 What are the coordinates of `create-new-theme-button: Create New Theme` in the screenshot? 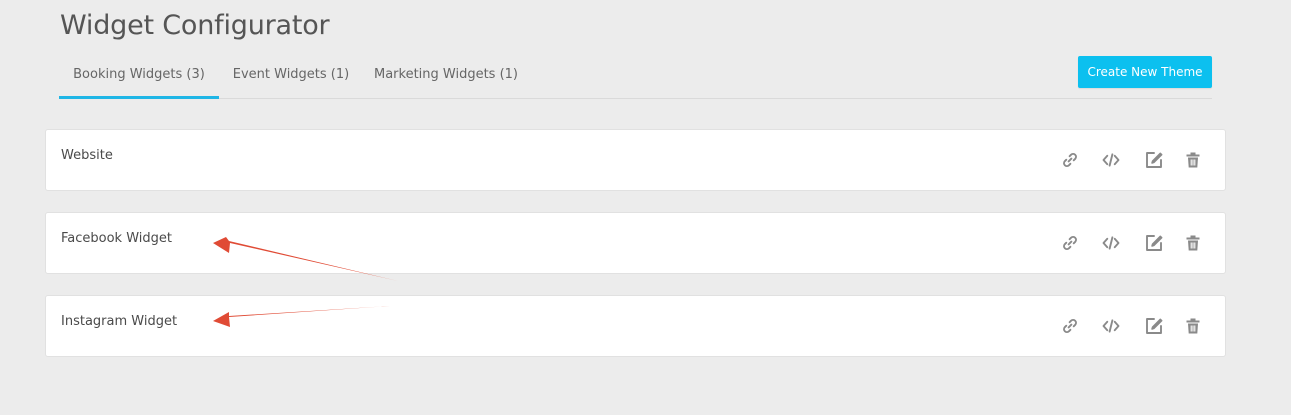 It's located at (1145, 72).